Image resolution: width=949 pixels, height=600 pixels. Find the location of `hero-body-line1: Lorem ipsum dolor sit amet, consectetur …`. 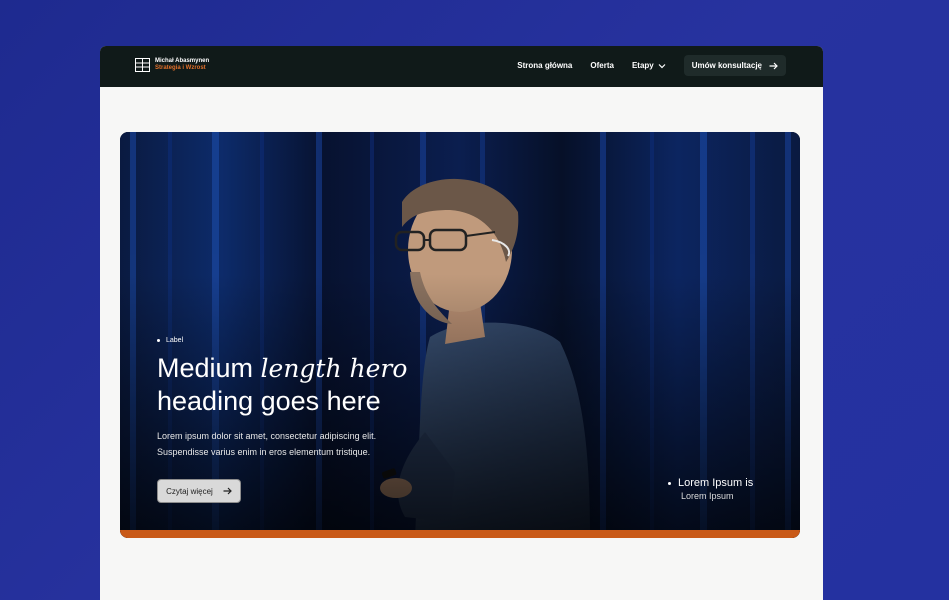

hero-body-line1: Lorem ipsum dolor sit amet, consectetur … is located at coordinates (267, 436).